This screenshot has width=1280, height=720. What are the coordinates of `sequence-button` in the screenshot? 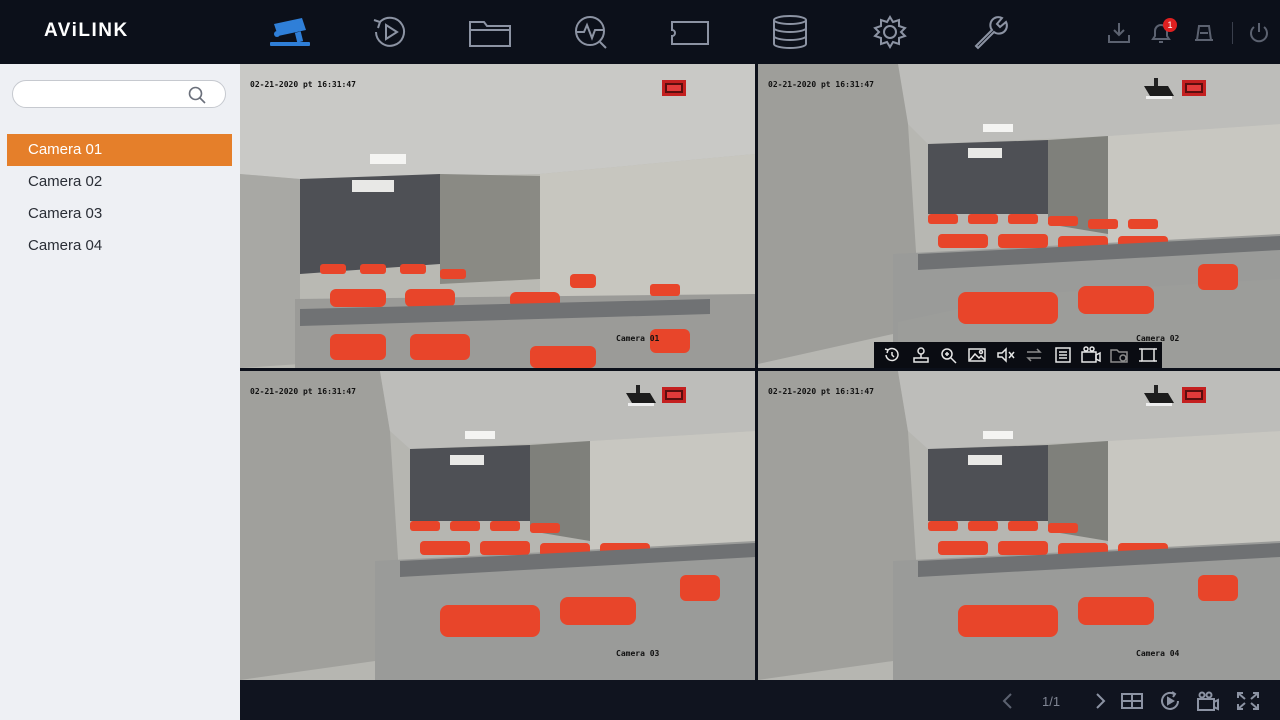 It's located at (1170, 701).